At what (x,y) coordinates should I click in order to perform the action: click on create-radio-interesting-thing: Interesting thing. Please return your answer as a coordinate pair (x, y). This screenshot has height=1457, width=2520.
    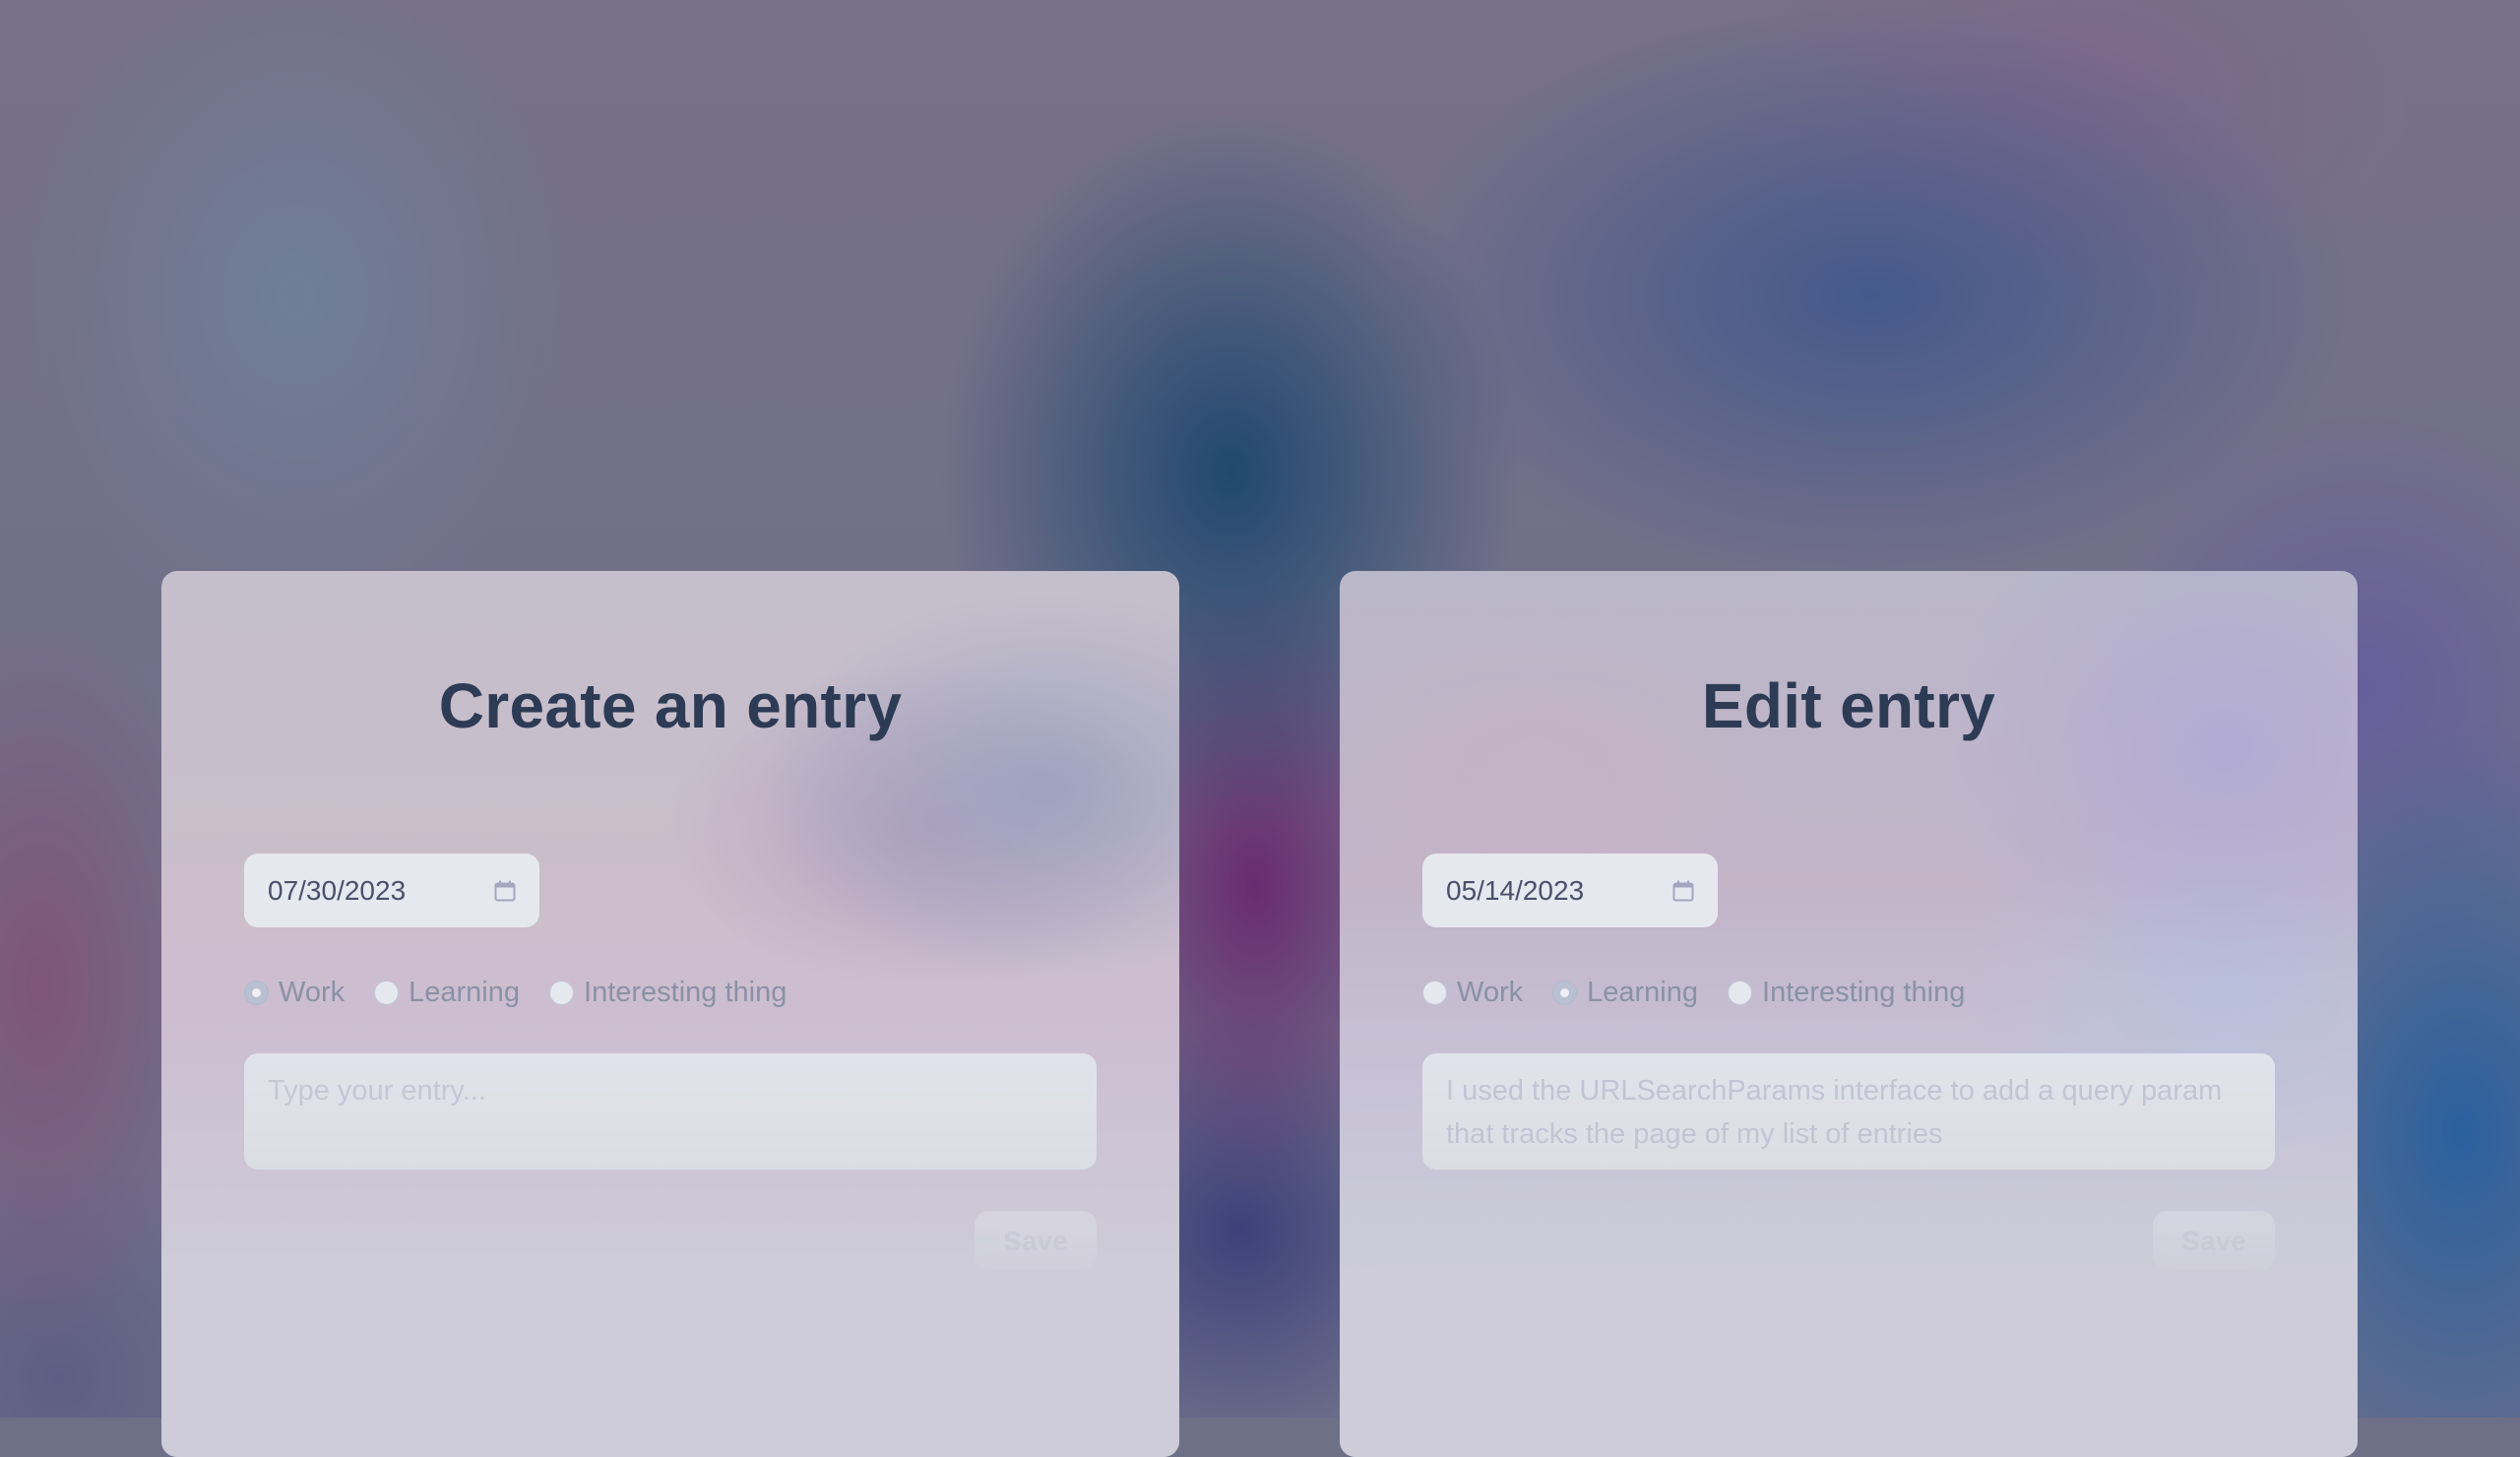
    Looking at the image, I should click on (668, 993).